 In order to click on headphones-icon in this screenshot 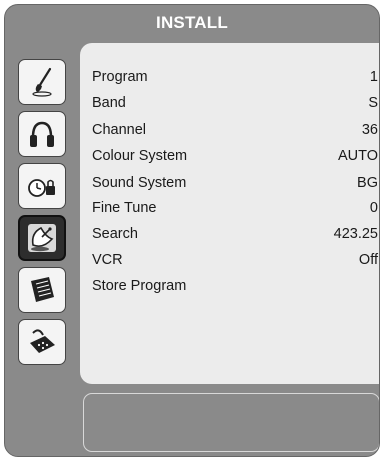, I will do `click(42, 134)`.